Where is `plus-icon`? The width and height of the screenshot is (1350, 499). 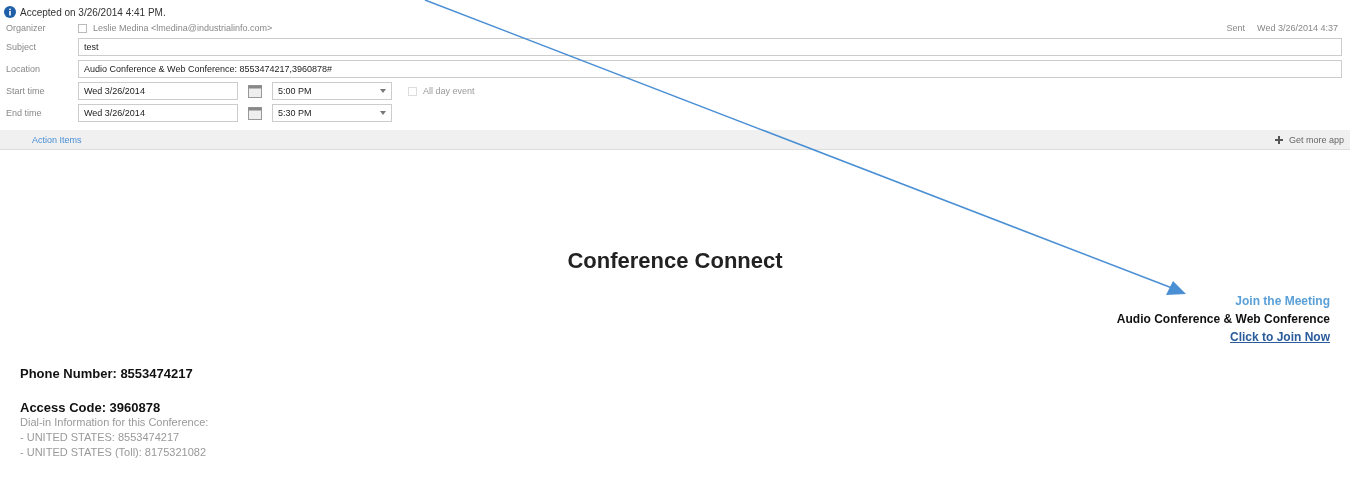 plus-icon is located at coordinates (1278, 139).